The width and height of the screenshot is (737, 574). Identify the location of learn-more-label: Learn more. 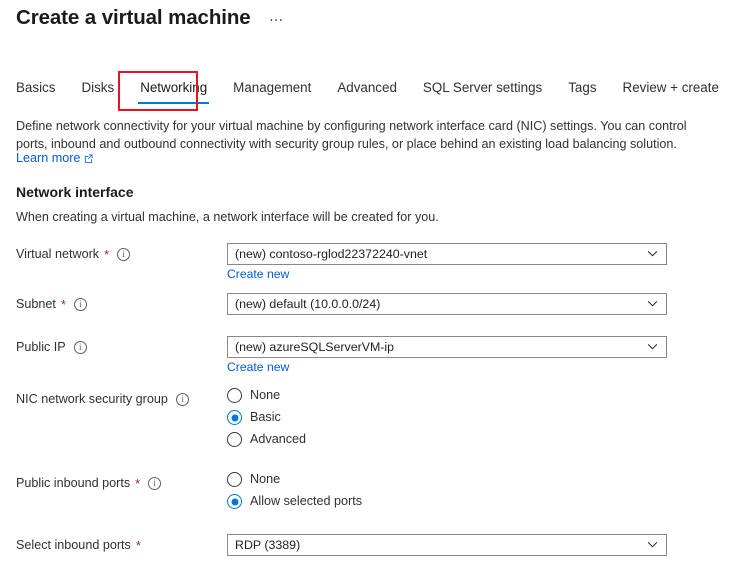
(48, 158).